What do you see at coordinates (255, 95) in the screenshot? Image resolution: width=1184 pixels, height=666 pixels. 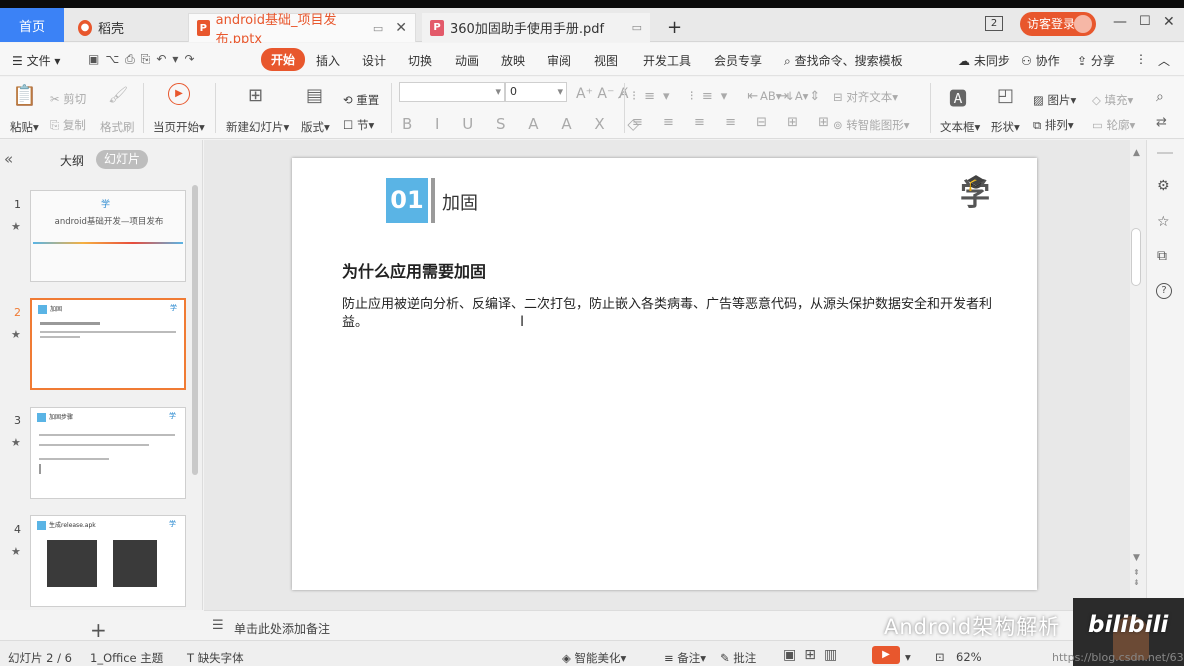 I see `new-slide-icon: ⊞` at bounding box center [255, 95].